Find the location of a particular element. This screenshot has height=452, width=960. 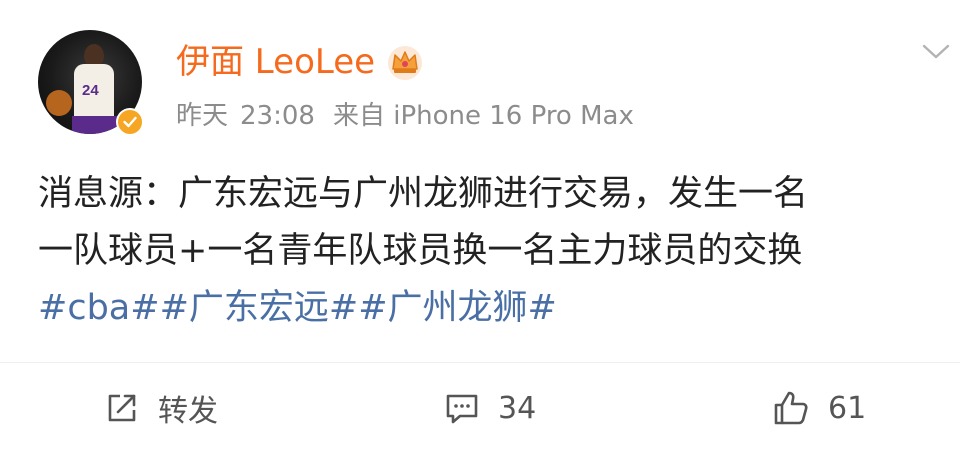

hashtag-cba: #cba# is located at coordinates (99, 308).